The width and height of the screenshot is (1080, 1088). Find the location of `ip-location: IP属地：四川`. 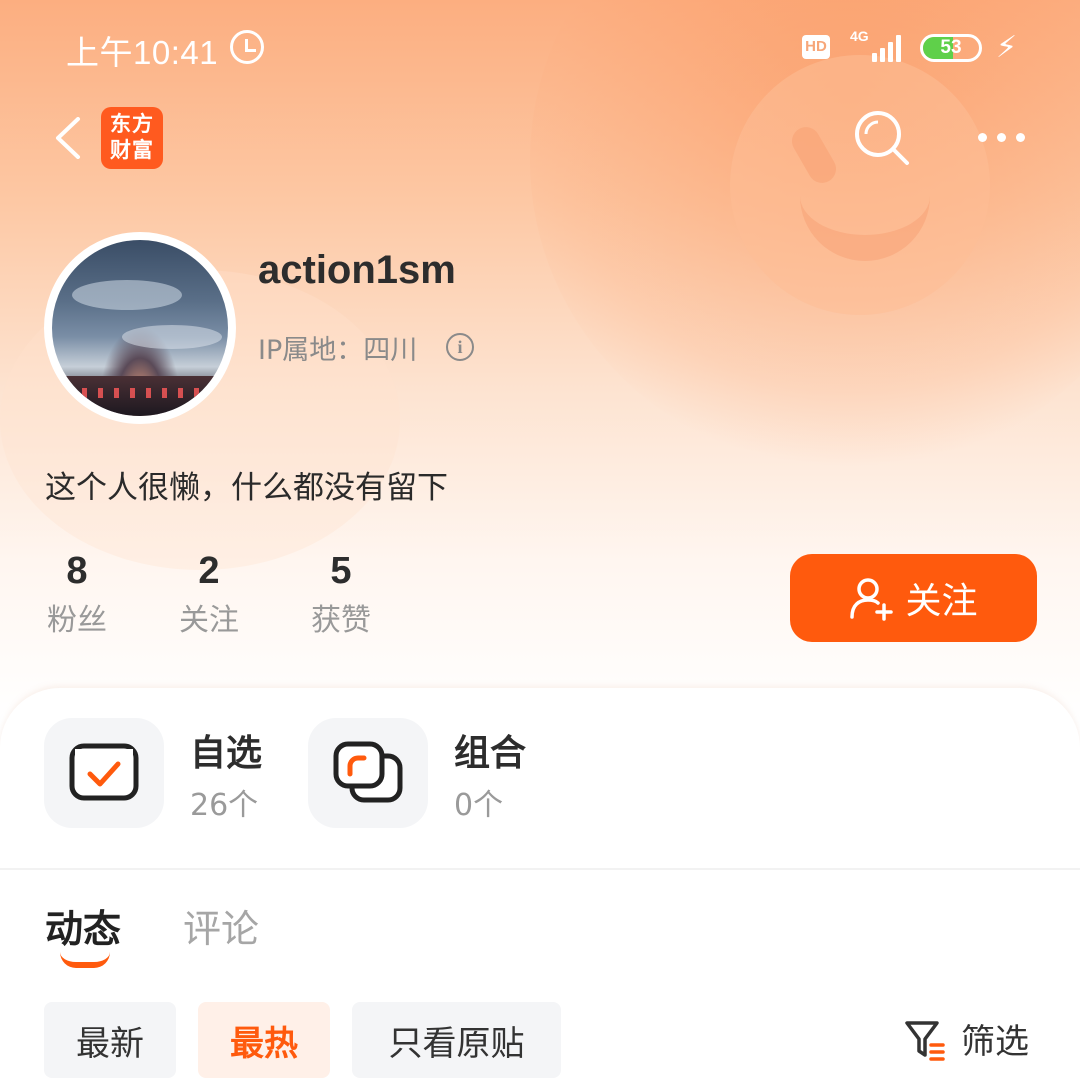

ip-location: IP属地：四川 is located at coordinates (338, 350).